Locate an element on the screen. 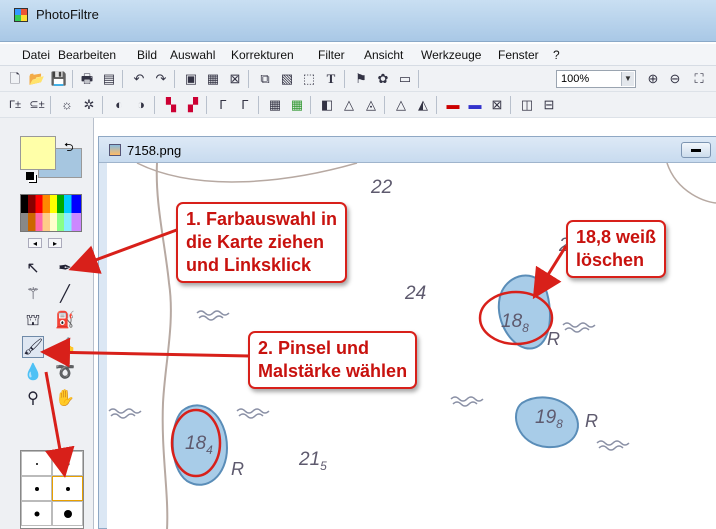  callout-delete-depth: 18,8 weiß löschen is located at coordinates (616, 249).